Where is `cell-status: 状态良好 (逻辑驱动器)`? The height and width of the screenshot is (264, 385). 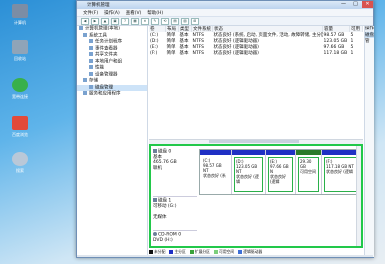 cell-status: 状态良好 (逻辑驱动器) is located at coordinates (236, 53).